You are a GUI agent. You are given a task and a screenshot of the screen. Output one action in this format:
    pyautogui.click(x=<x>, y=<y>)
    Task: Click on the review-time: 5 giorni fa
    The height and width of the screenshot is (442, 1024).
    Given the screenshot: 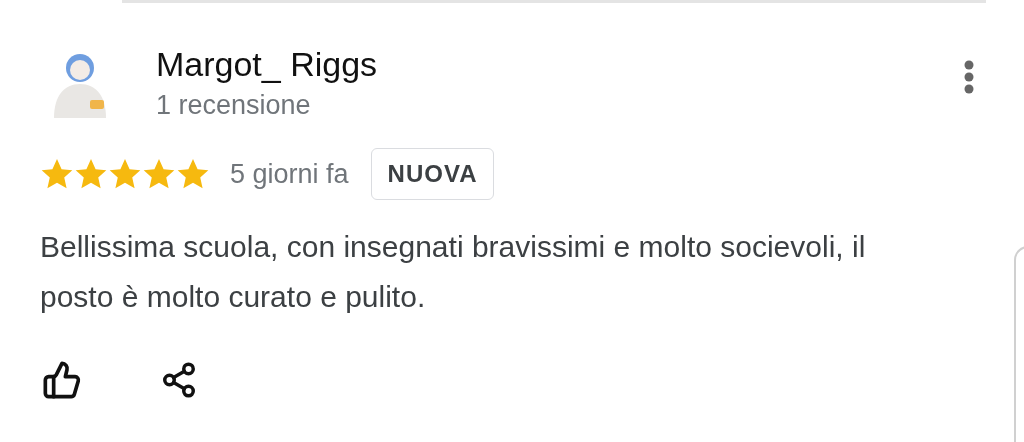 What is the action you would take?
    pyautogui.click(x=289, y=174)
    